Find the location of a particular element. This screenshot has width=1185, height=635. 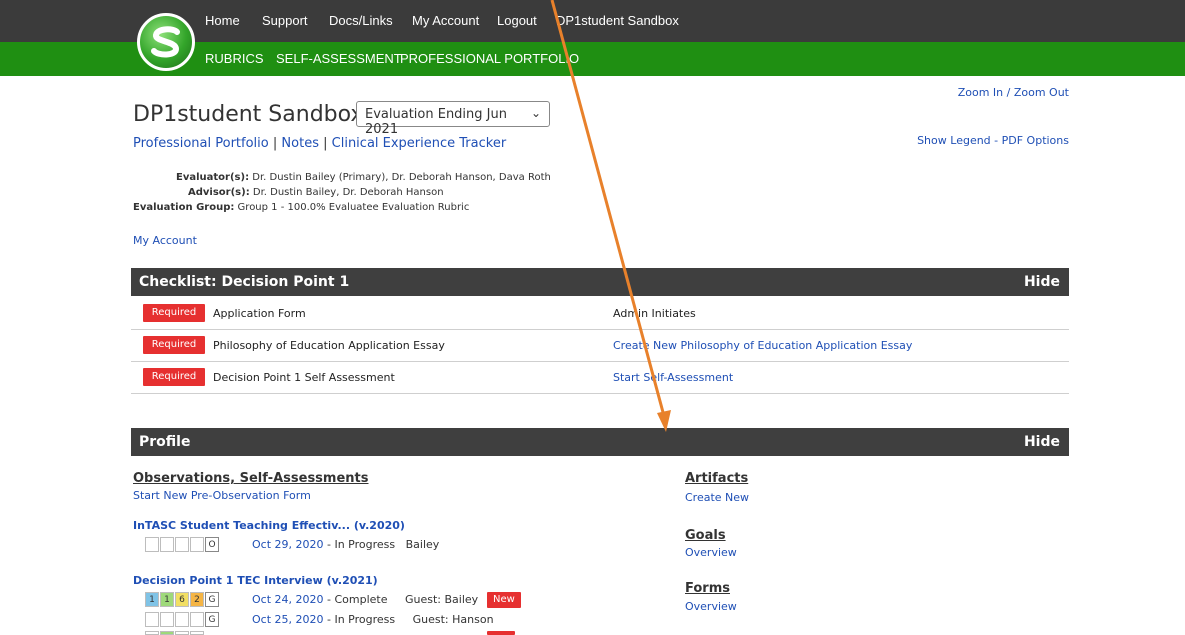

score-boxes: O is located at coordinates (182, 544).